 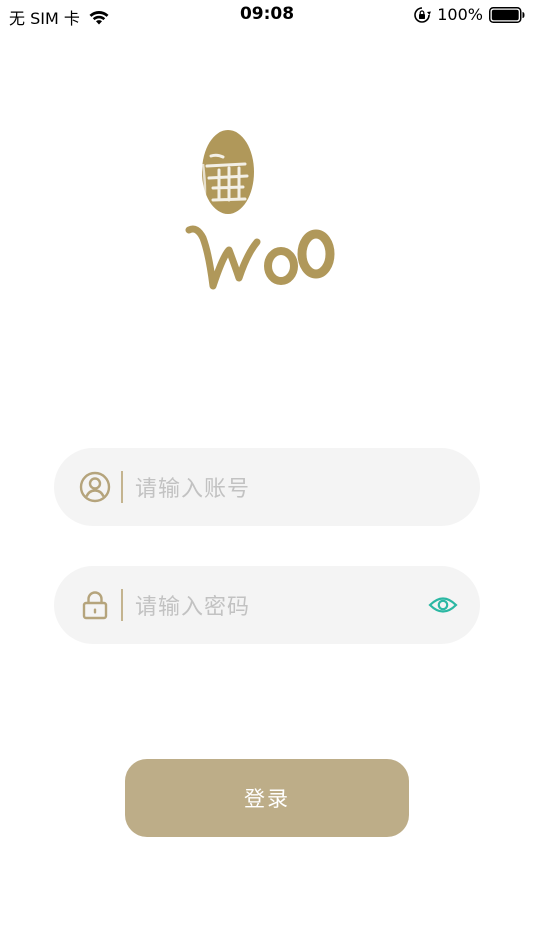 What do you see at coordinates (423, 14) in the screenshot?
I see `rotation-lock-icon` at bounding box center [423, 14].